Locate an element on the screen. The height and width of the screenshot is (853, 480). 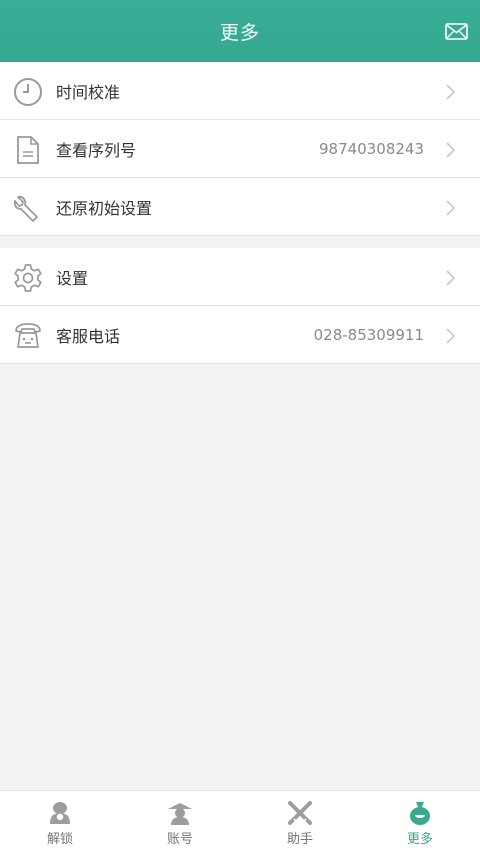
row-settings: 设置 is located at coordinates (240, 277).